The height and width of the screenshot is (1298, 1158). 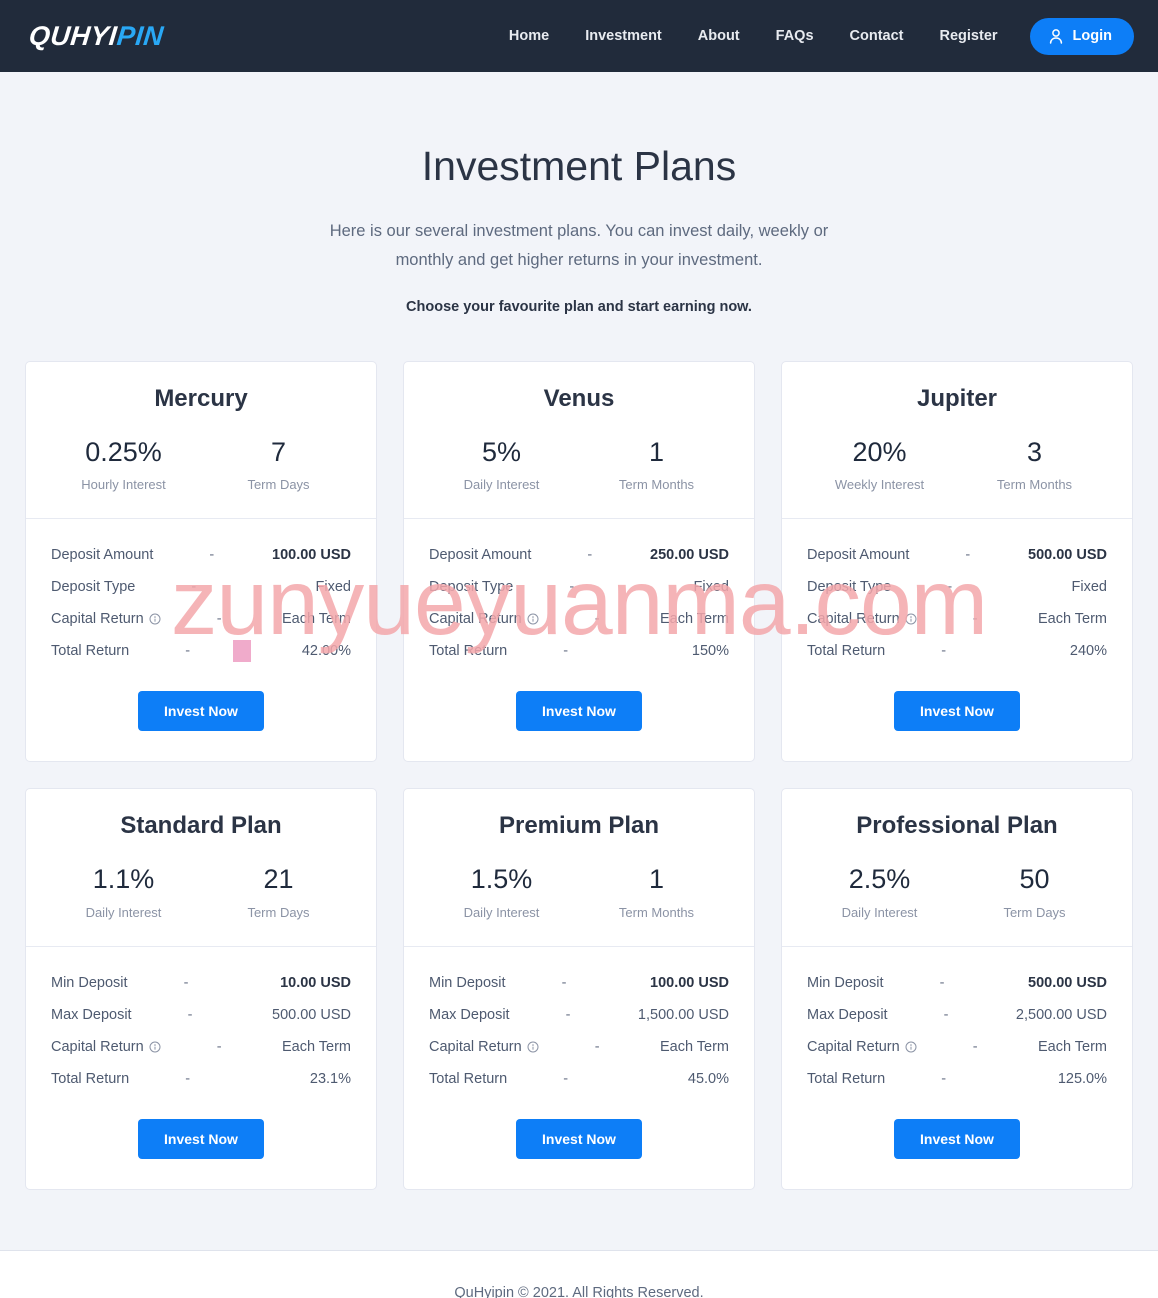 I want to click on plan-stats: 20% Weekly Interest 3 Term Months, so click(x=957, y=464).